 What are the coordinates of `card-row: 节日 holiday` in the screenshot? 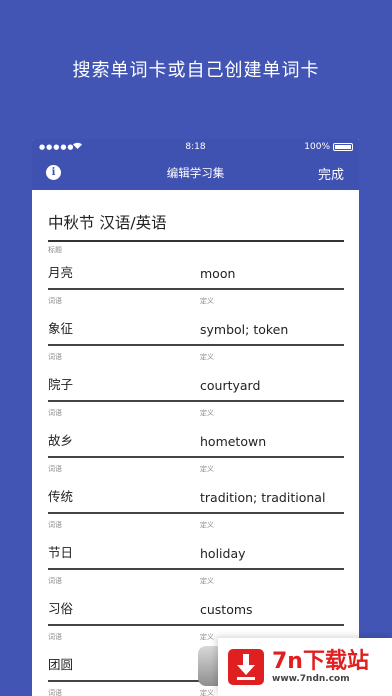 It's located at (196, 553).